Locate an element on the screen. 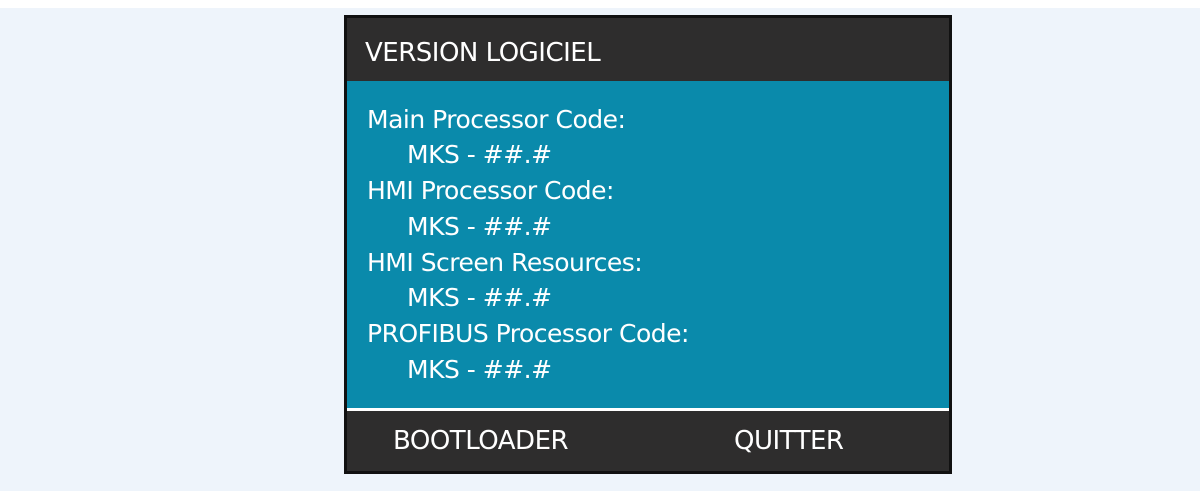  hmi-screen-resources-version: MKS - ##.# is located at coordinates (479, 297).